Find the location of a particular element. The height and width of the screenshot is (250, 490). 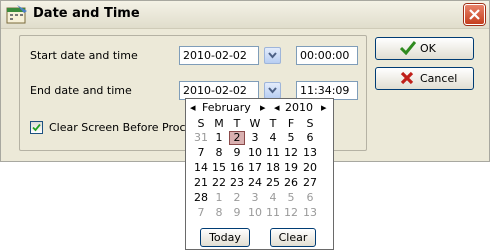

calendar-day: 26 is located at coordinates (291, 183).